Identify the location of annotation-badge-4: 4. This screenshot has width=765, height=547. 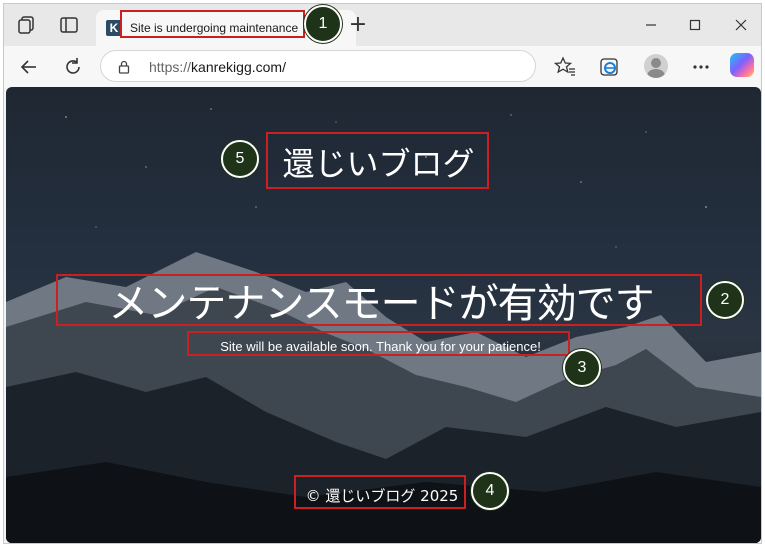
(490, 491).